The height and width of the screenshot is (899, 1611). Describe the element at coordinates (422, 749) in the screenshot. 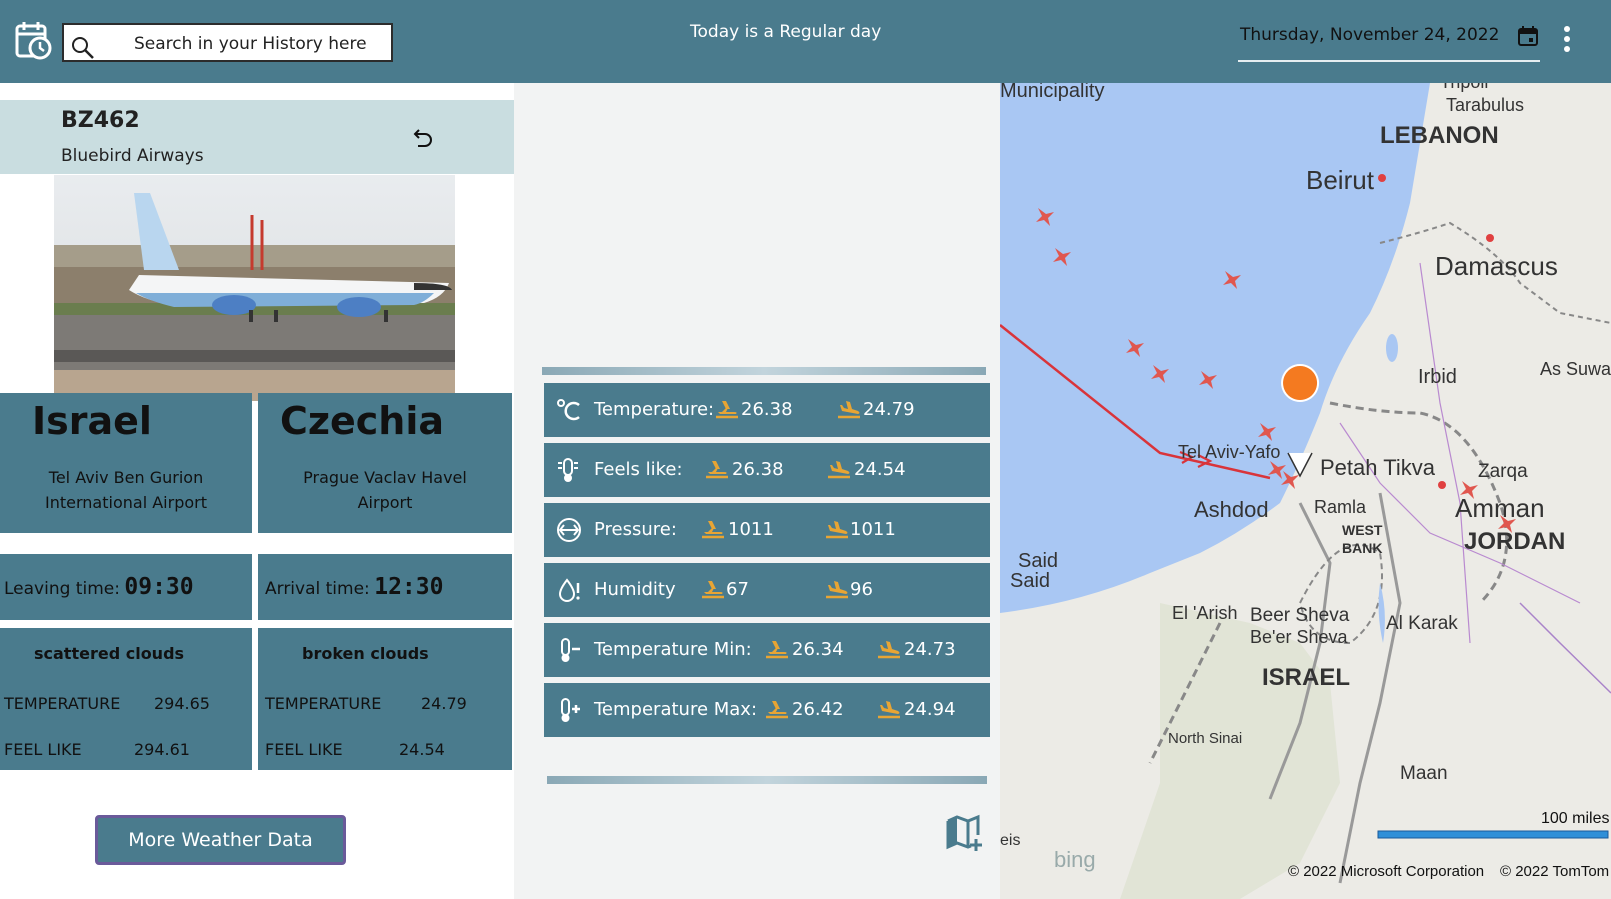

I see `destination-feel-value: 24.54` at that location.